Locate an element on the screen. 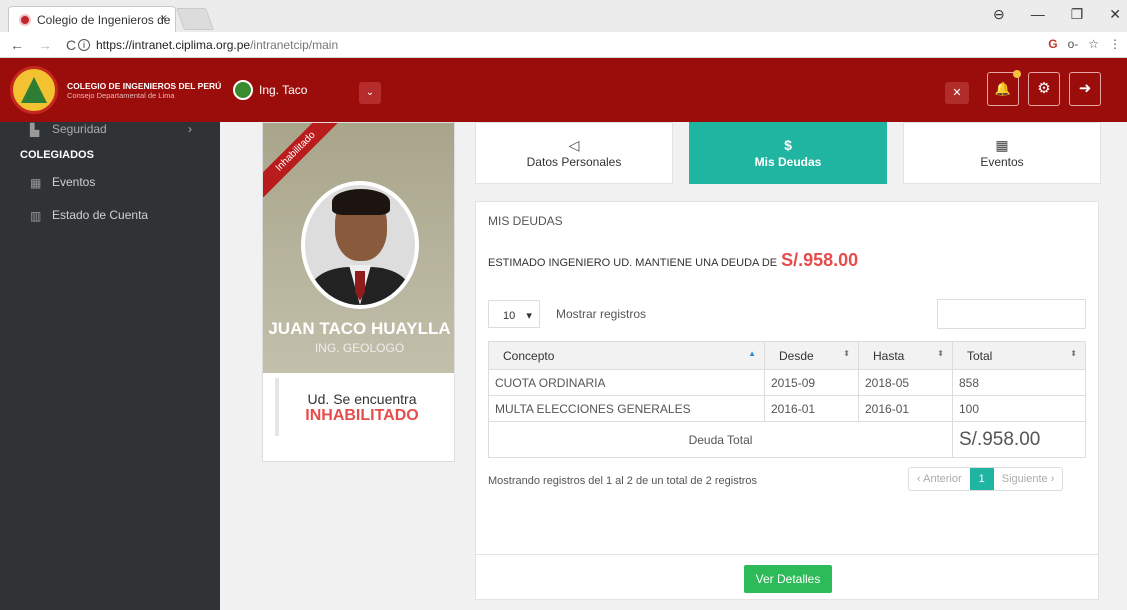 The width and height of the screenshot is (1127, 610). next-page-button: Siguiente › is located at coordinates (1028, 479).